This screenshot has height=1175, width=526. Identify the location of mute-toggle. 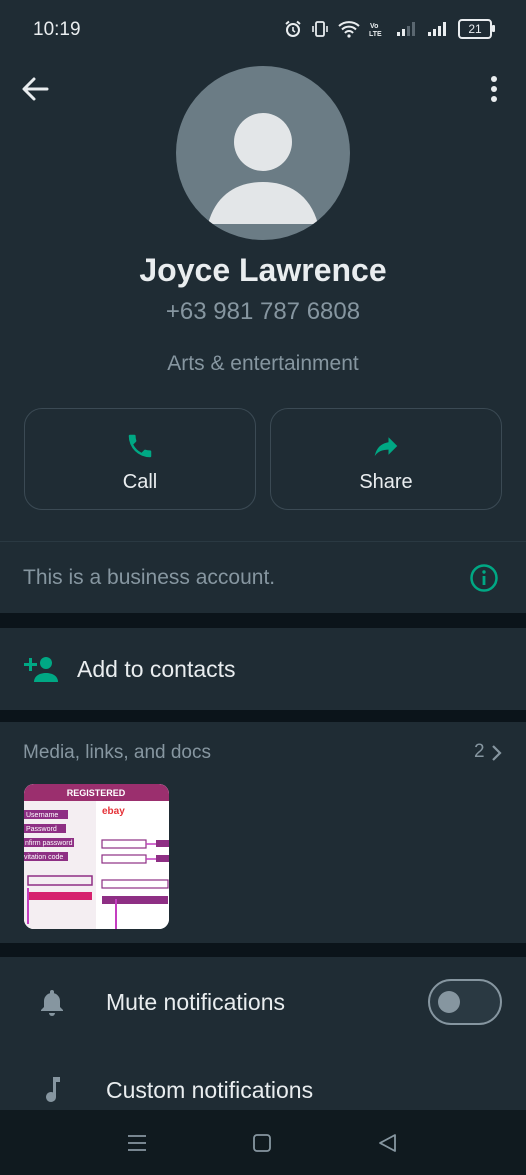
(465, 1002).